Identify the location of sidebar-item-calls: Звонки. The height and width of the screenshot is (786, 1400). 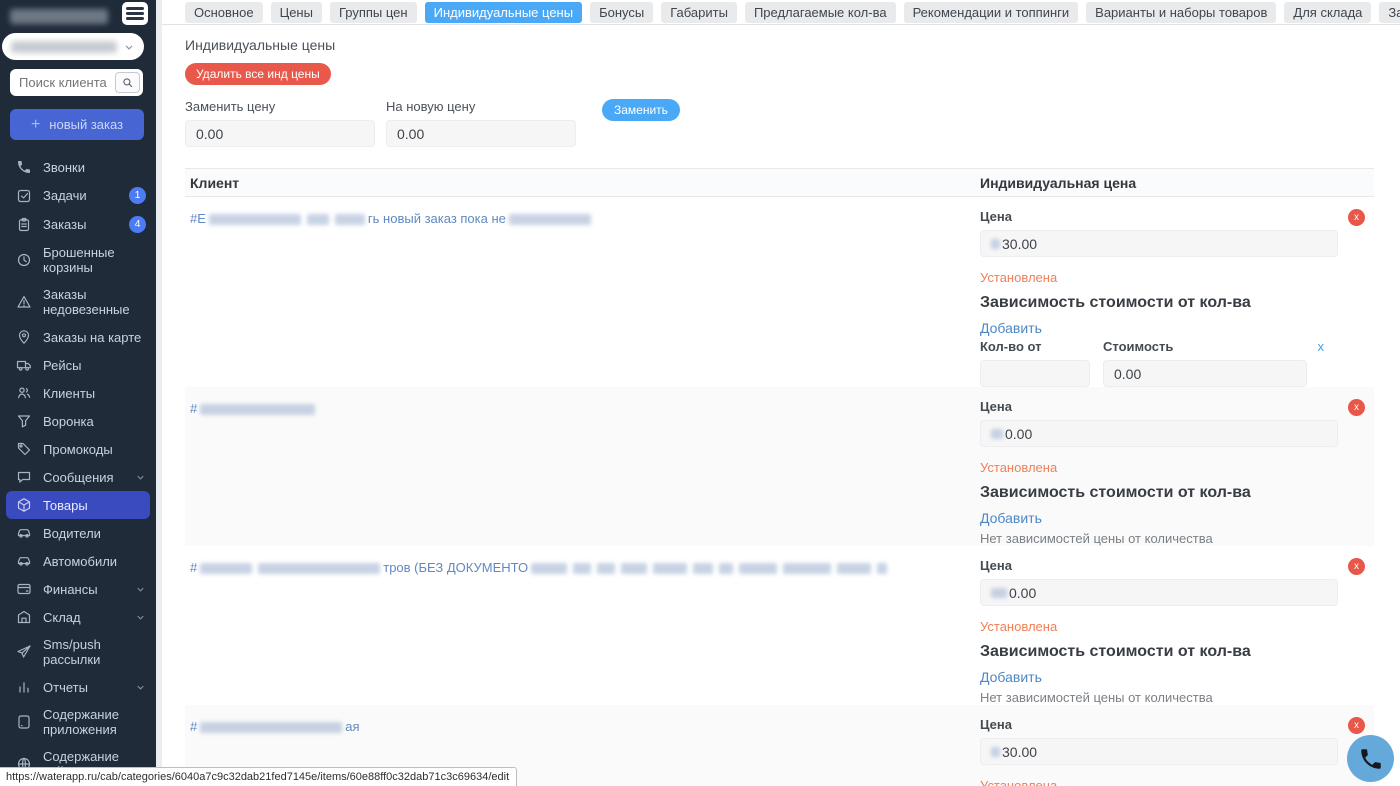
(78, 167).